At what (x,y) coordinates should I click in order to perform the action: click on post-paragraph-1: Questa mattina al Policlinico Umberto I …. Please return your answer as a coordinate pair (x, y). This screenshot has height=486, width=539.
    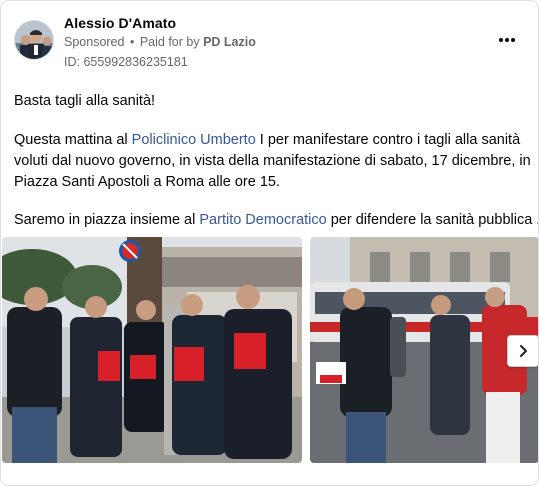
    Looking at the image, I should click on (274, 161).